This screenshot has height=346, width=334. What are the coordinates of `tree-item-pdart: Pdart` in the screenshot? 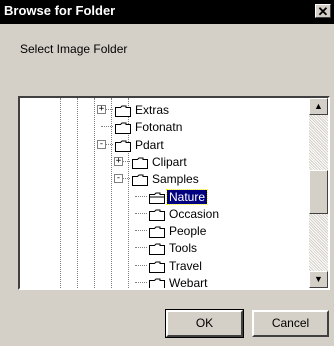 It's located at (149, 145).